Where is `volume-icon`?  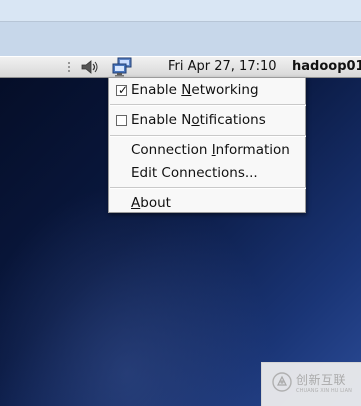
volume-icon is located at coordinates (90, 67).